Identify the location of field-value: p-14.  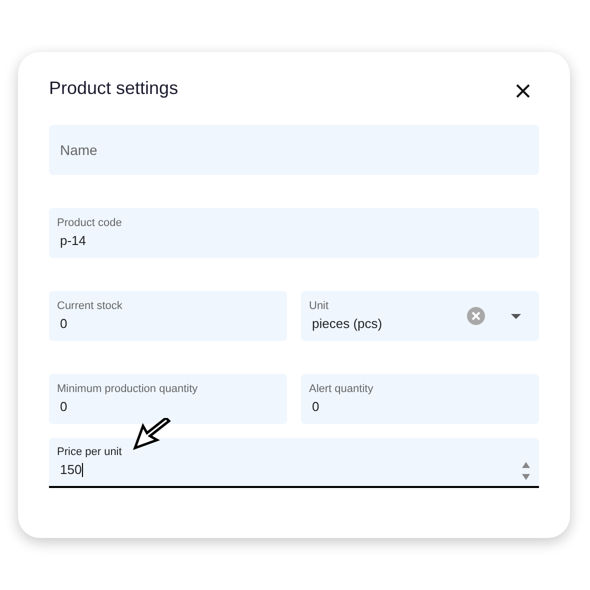
(73, 241).